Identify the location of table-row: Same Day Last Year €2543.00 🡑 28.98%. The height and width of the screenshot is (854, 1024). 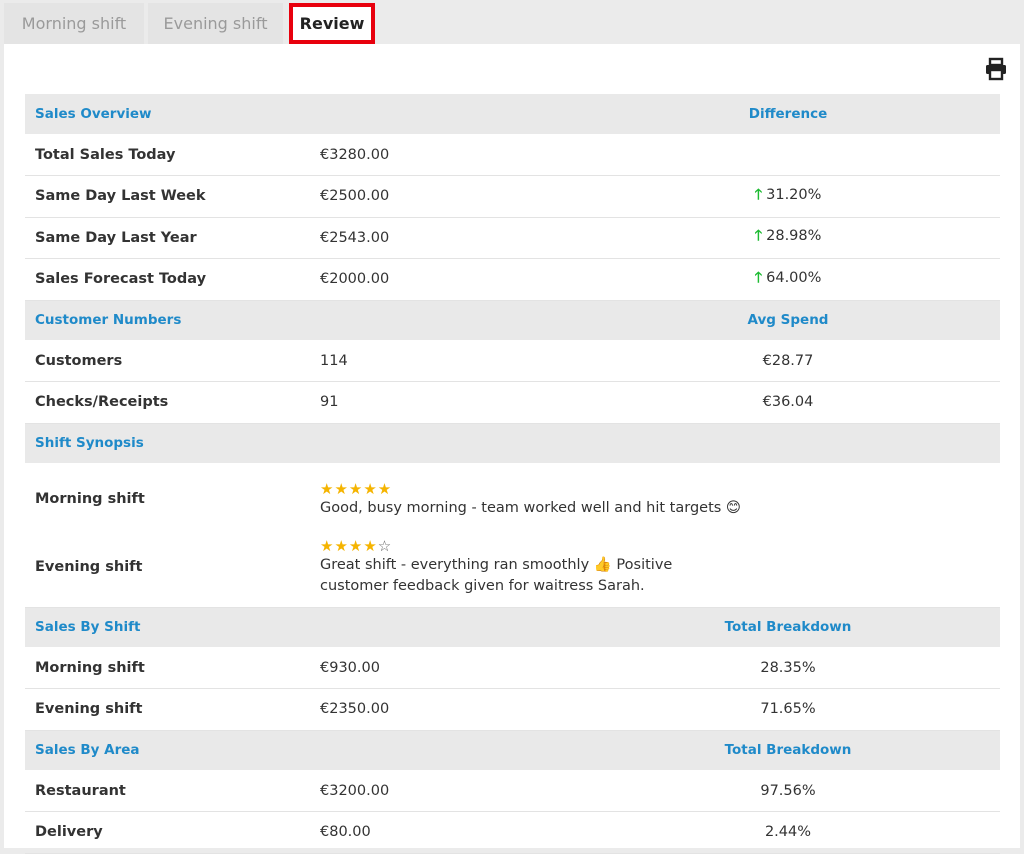
(512, 238).